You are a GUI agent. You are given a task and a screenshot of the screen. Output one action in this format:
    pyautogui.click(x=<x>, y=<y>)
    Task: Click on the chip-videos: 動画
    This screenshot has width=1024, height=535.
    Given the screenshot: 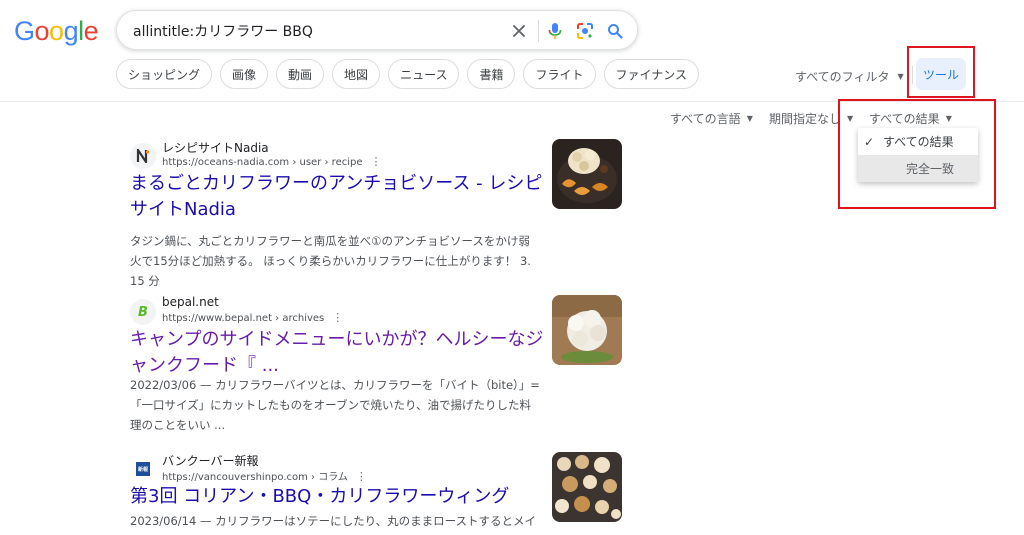 What is the action you would take?
    pyautogui.click(x=300, y=74)
    